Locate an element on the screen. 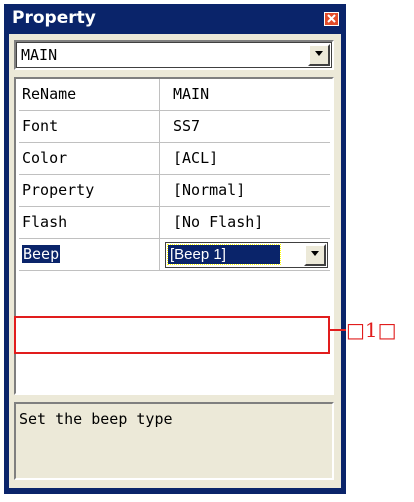 This screenshot has height=502, width=414. annotation-callout-line is located at coordinates (338, 330).